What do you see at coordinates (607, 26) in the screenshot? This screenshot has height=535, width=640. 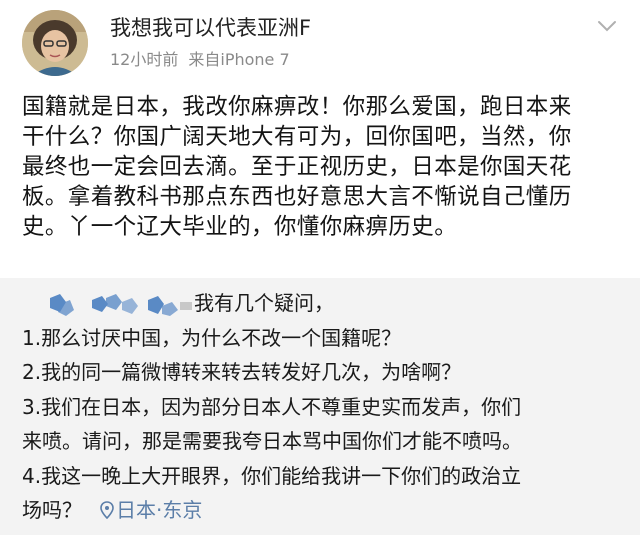 I see `chevron-down-icon` at bounding box center [607, 26].